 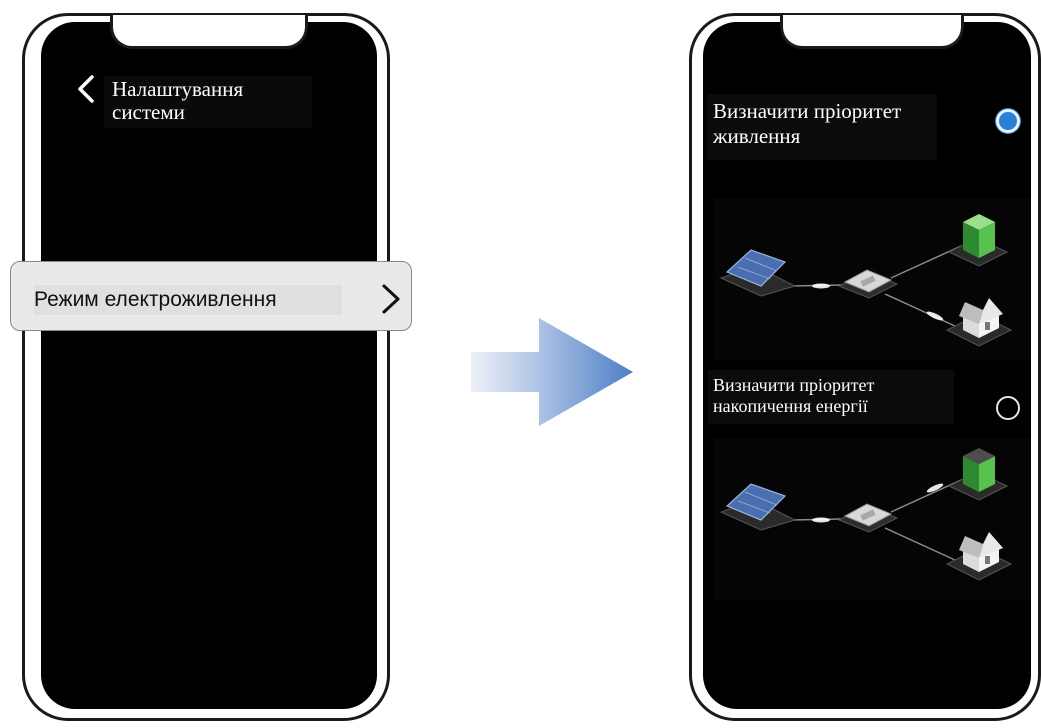 What do you see at coordinates (391, 299) in the screenshot?
I see `chevron-right-icon` at bounding box center [391, 299].